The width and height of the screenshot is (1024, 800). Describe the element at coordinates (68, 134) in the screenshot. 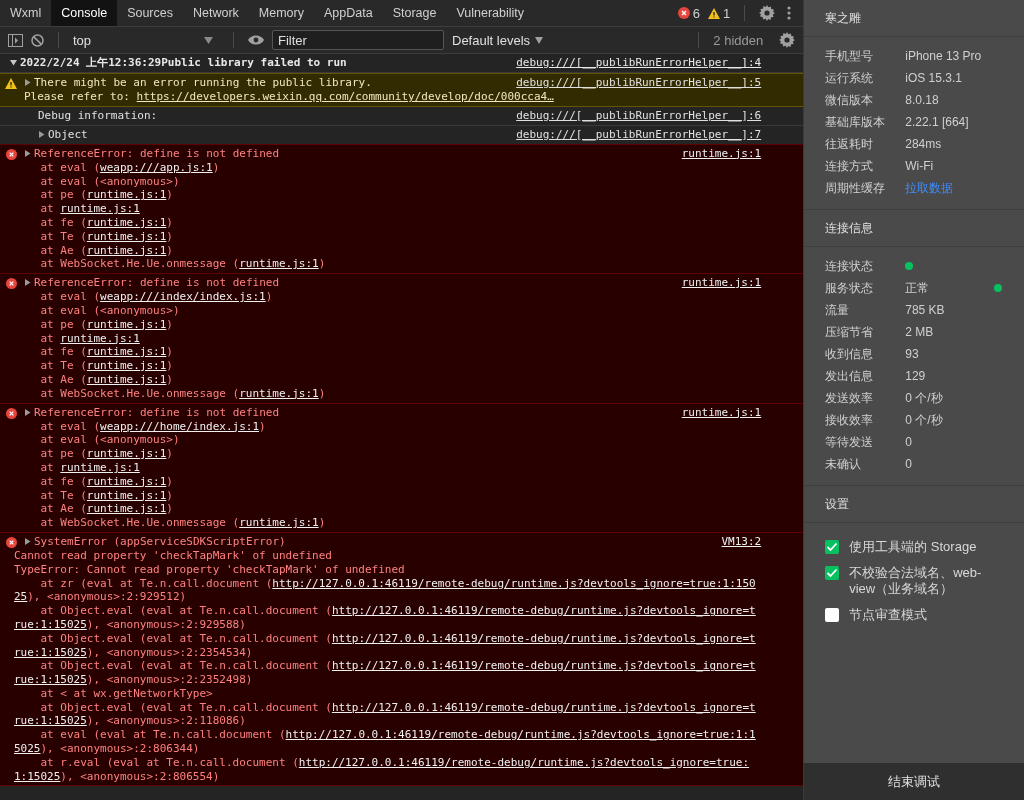

I see `console-message: Object` at that location.